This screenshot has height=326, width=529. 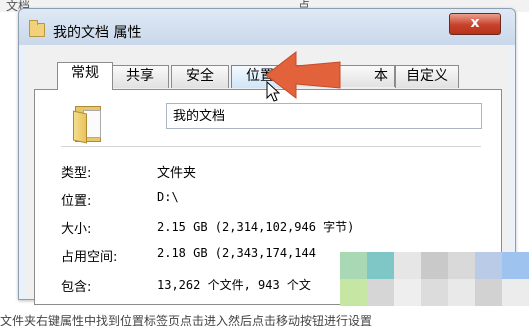 What do you see at coordinates (234, 285) in the screenshot?
I see `property-value: 13,262 个文件, 943 个文` at bounding box center [234, 285].